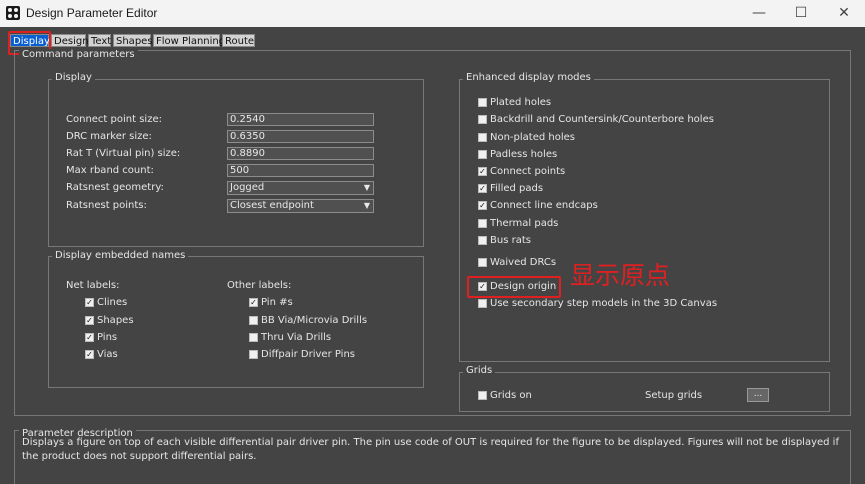  Describe the element at coordinates (511, 395) in the screenshot. I see `grids-on-label: Grids on` at that location.